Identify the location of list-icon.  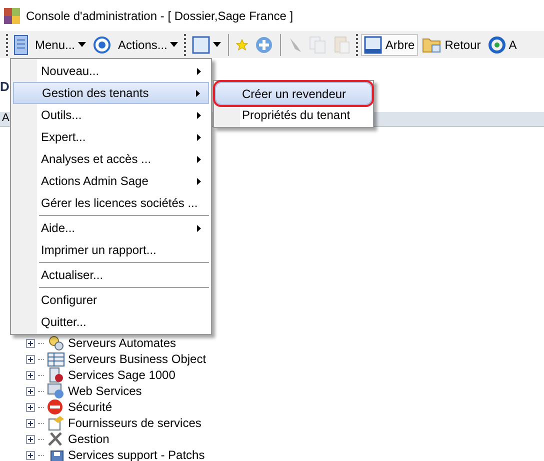
(21, 44).